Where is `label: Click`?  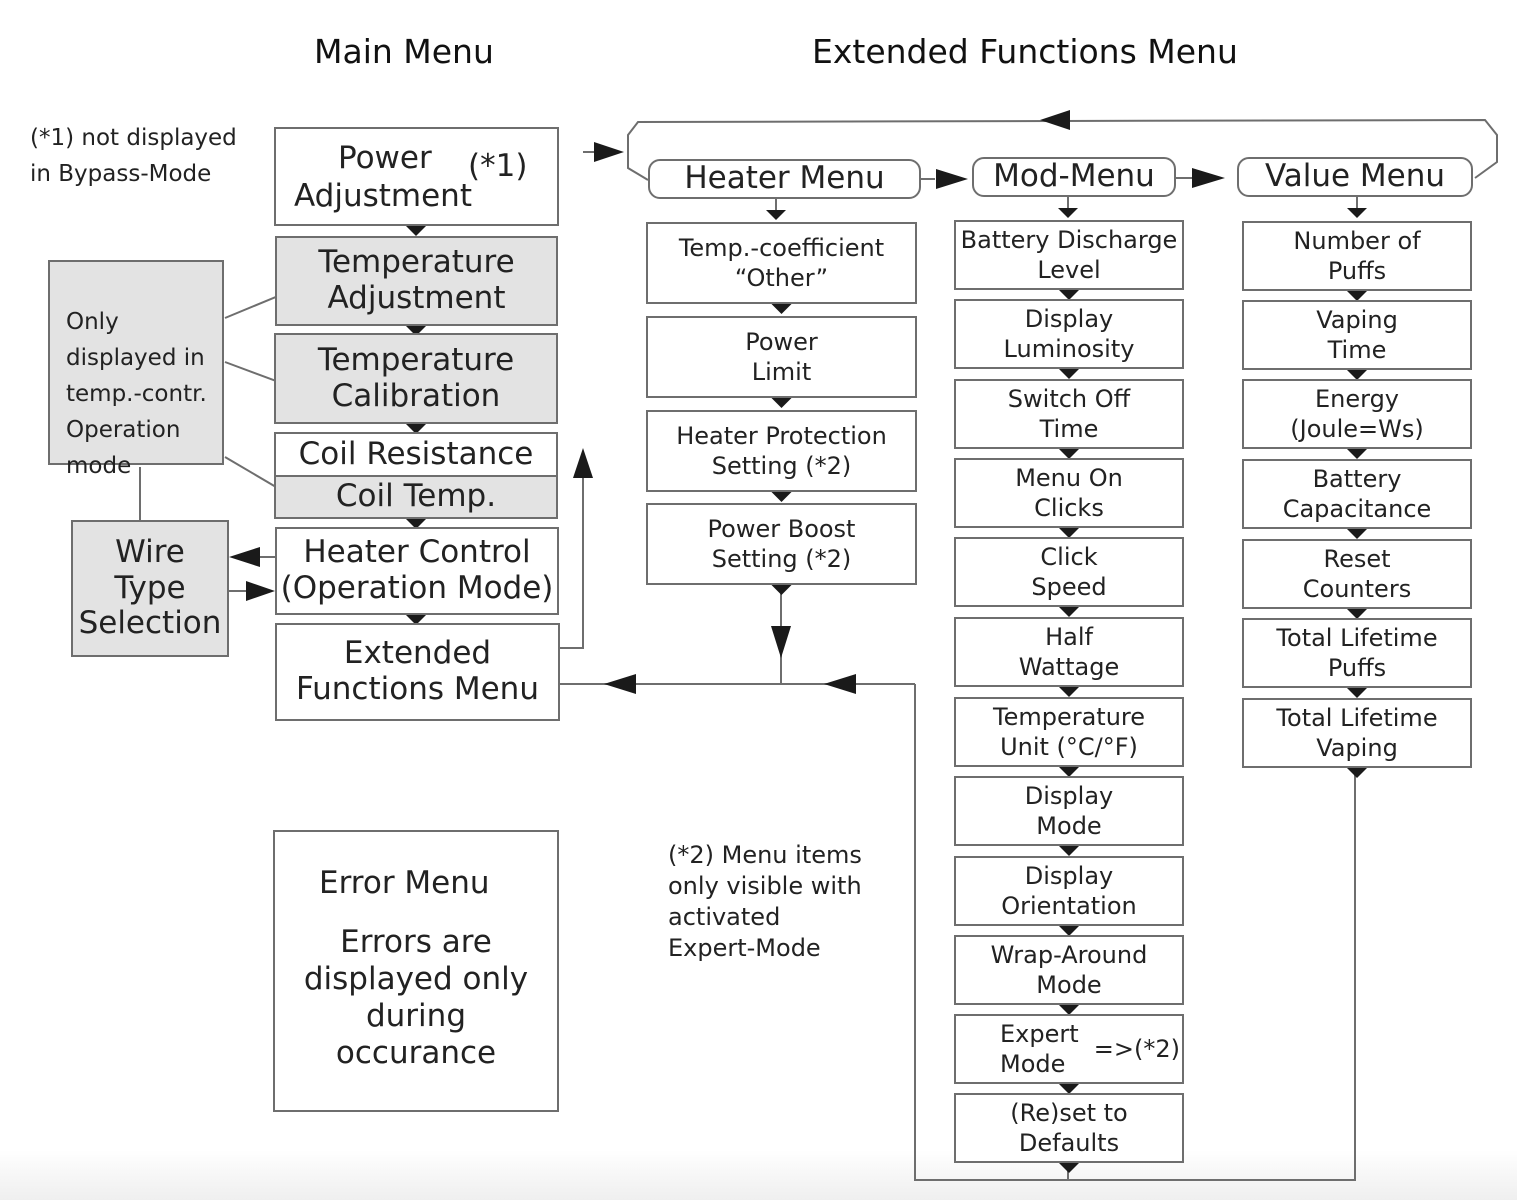
label: Click is located at coordinates (1069, 557).